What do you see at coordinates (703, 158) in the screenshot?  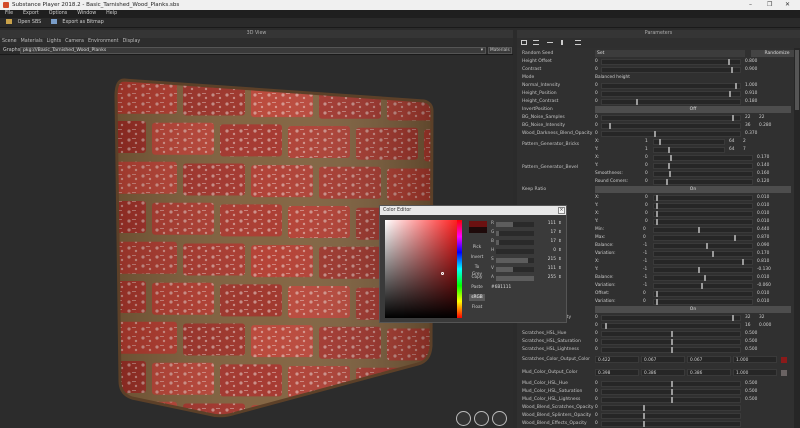 I see `bevel-slider` at bounding box center [703, 158].